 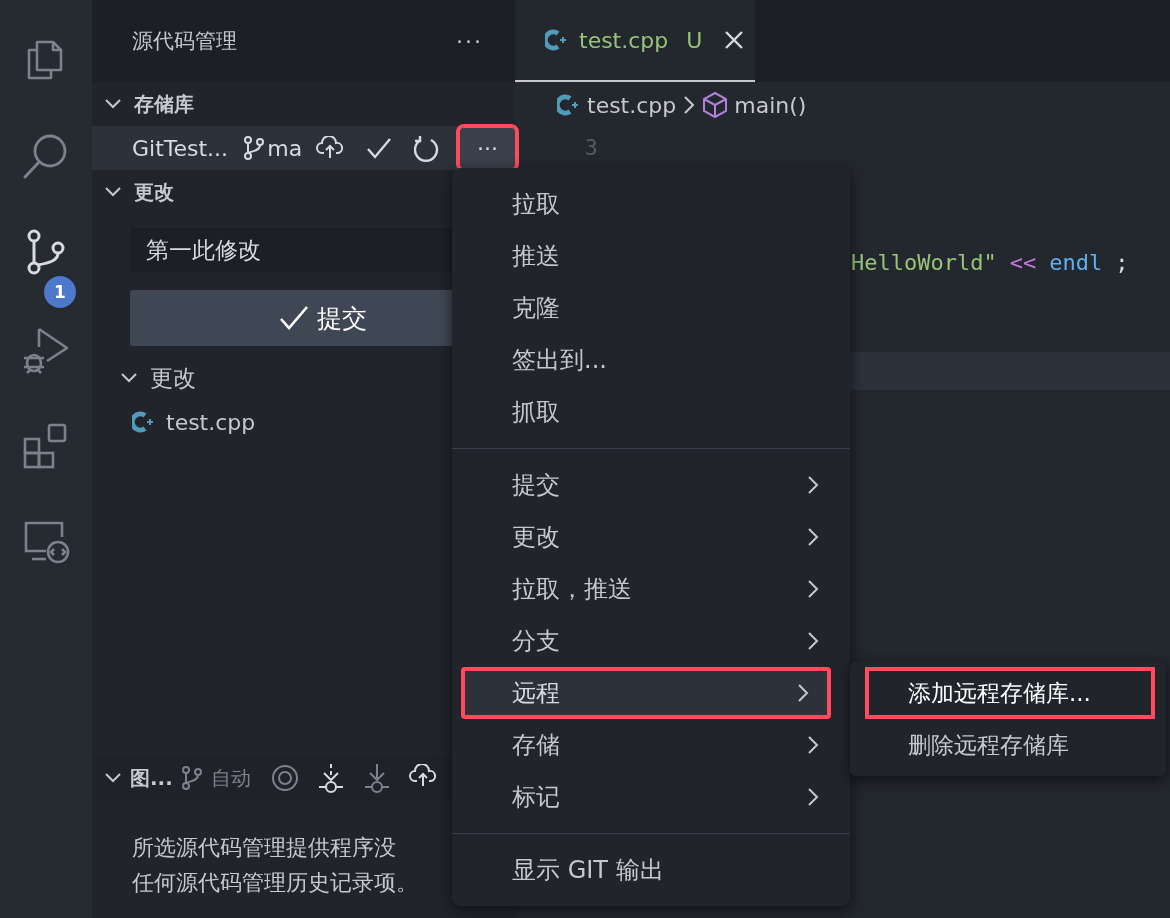 I want to click on code-token: ;, so click(x=1122, y=262).